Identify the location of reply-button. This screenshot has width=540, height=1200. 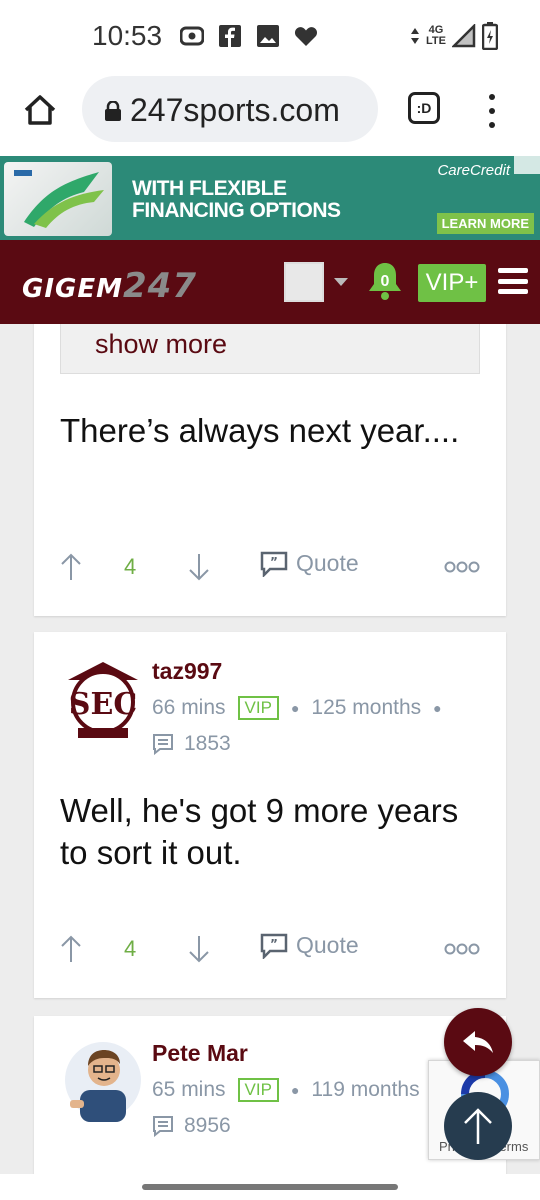
(478, 1042).